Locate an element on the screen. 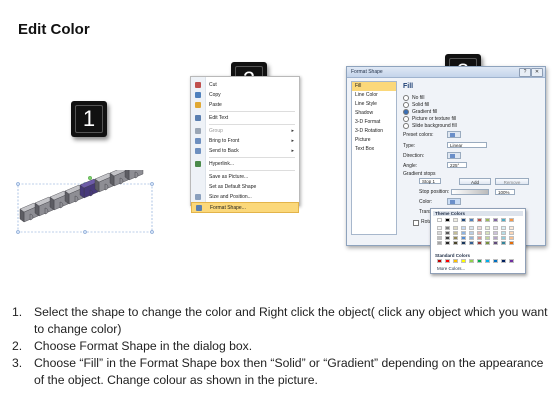 Image resolution: width=560 pixels, height=420 pixels. help-button: ? is located at coordinates (525, 72).